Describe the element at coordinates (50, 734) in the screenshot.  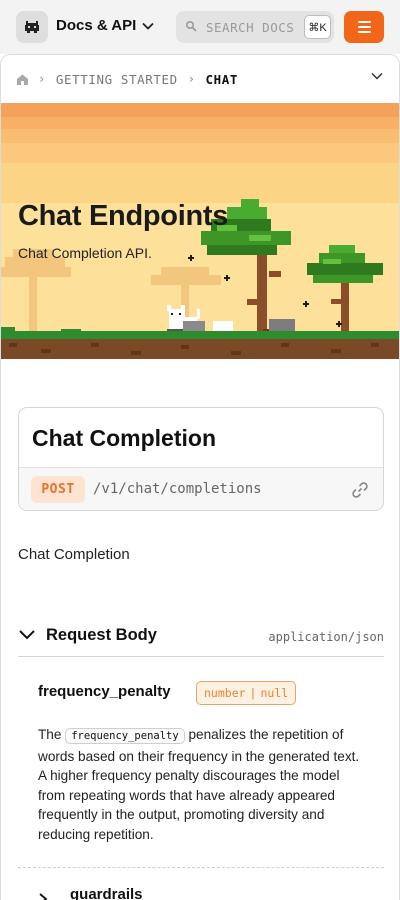
I see `param-desc-prefix: The` at that location.